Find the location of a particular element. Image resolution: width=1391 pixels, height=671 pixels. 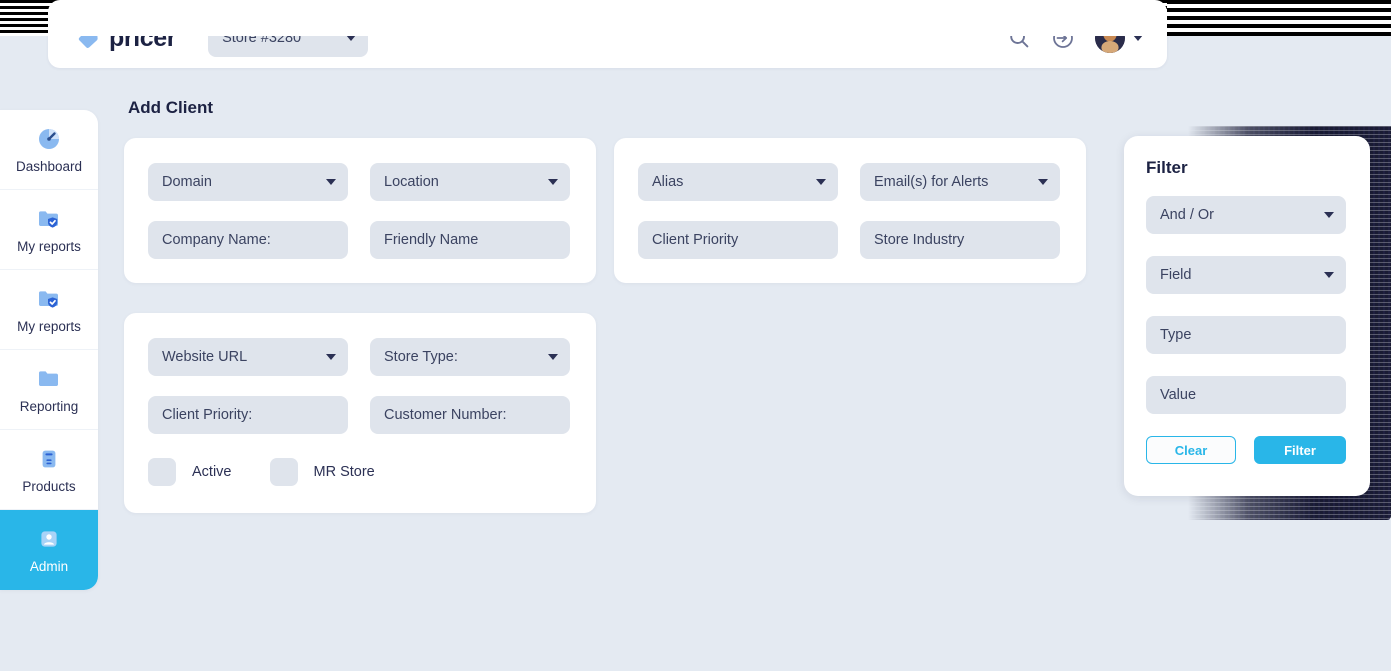

checkbox-mr-store is located at coordinates (283, 472).